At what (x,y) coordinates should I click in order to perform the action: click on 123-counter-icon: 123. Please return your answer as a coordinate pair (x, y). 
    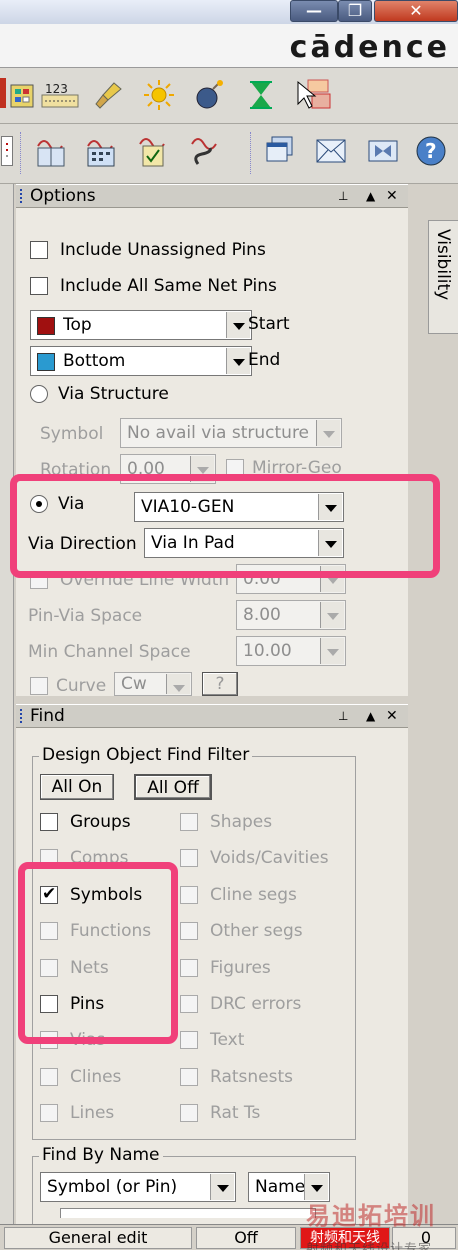
    Looking at the image, I should click on (60, 95).